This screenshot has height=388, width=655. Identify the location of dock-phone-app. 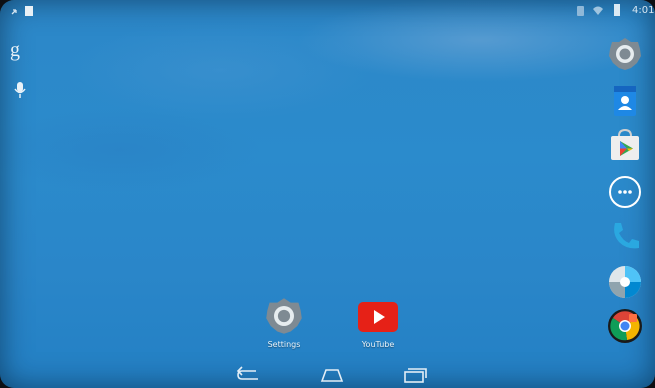
(625, 236).